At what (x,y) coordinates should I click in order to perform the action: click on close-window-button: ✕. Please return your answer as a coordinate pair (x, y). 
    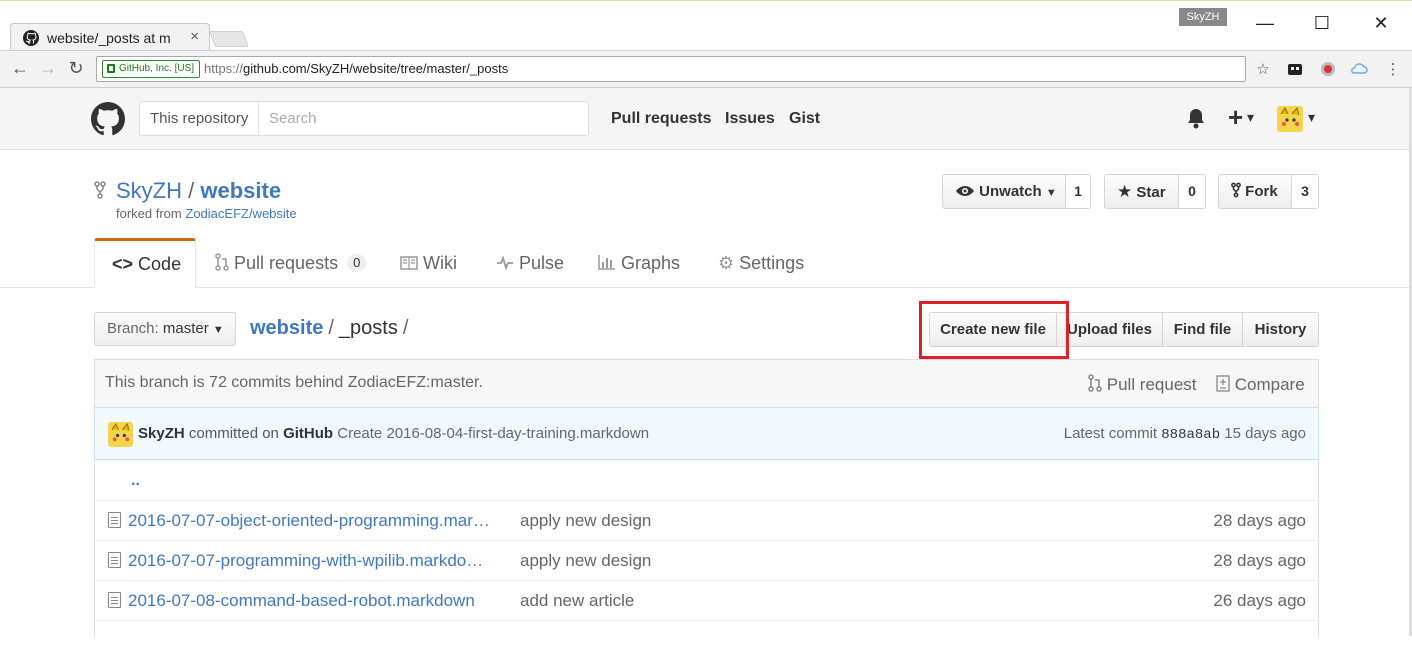
    Looking at the image, I should click on (1381, 23).